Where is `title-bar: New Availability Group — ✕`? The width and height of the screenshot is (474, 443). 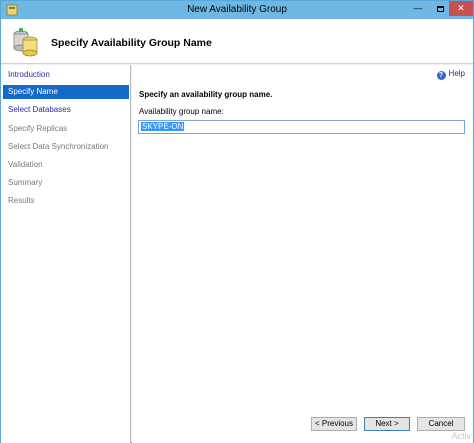 title-bar: New Availability Group — ✕ is located at coordinates (237, 10).